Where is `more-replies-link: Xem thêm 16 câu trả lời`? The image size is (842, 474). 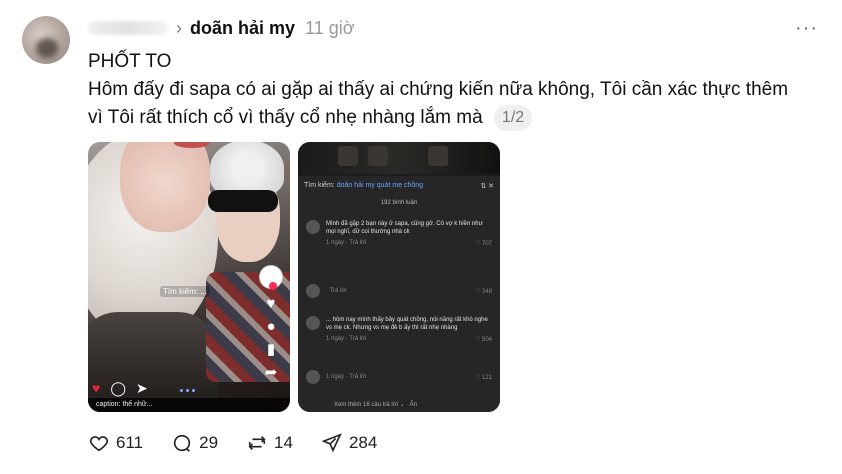 more-replies-link: Xem thêm 16 câu trả lời is located at coordinates (366, 405).